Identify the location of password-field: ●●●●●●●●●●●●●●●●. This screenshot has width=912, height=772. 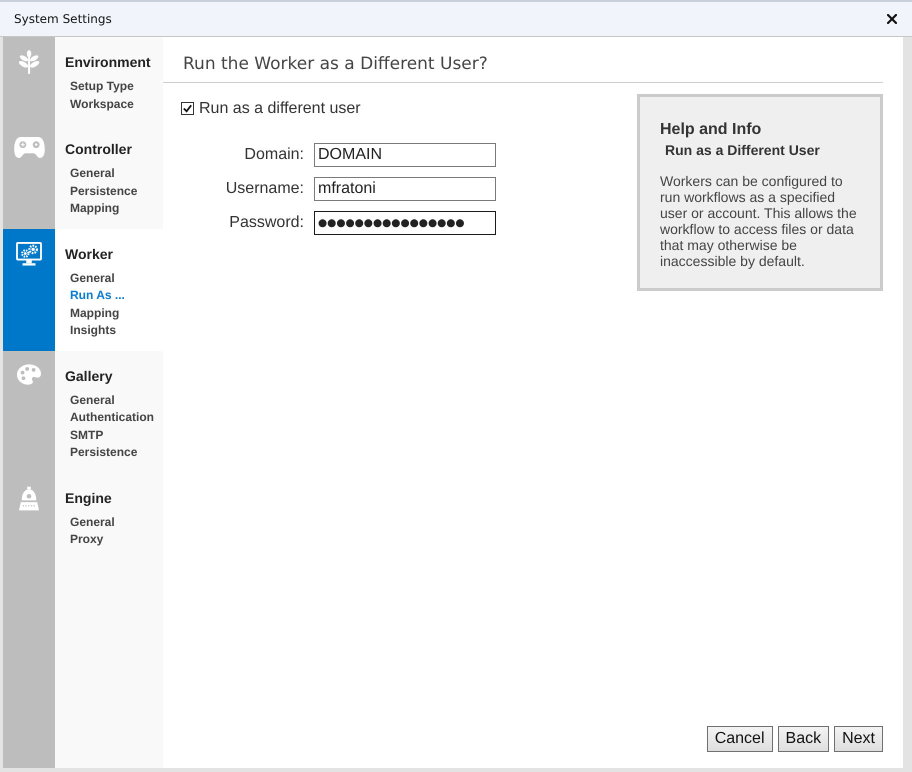
(405, 223).